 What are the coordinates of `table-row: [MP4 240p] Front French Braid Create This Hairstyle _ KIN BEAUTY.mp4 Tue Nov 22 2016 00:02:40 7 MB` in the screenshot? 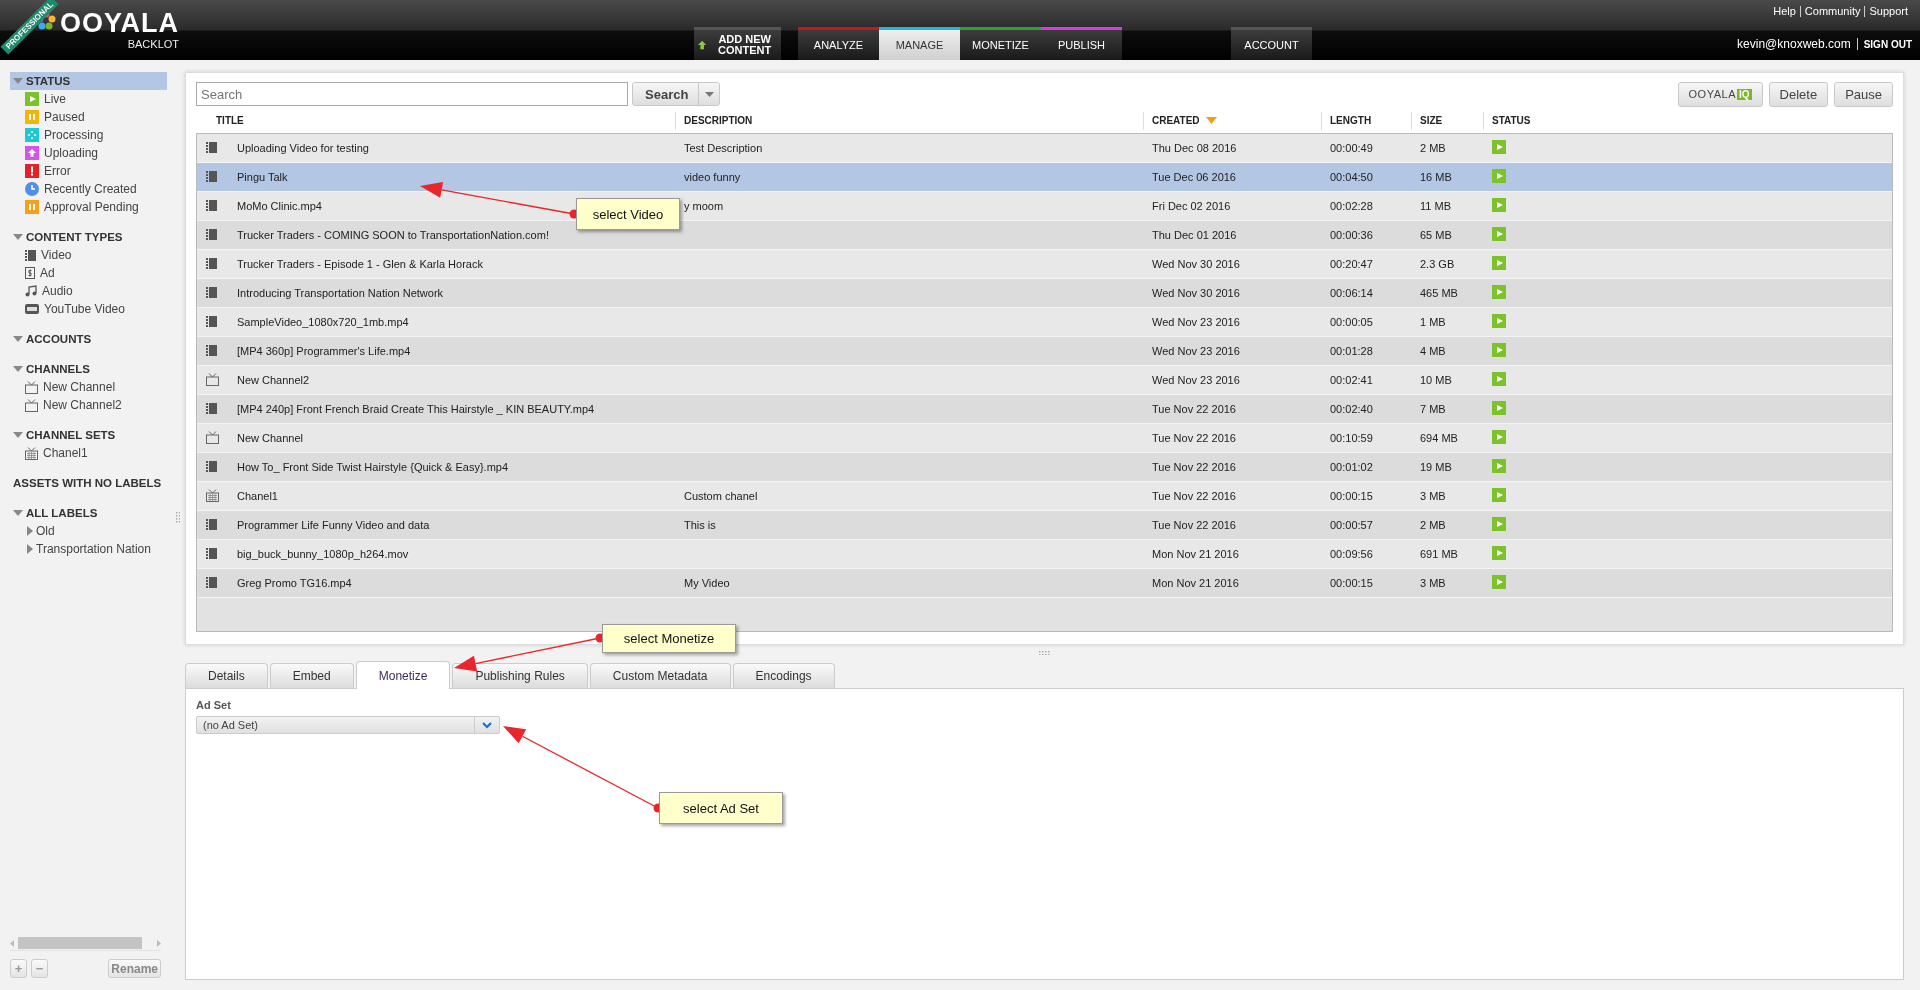 It's located at (1044, 409).